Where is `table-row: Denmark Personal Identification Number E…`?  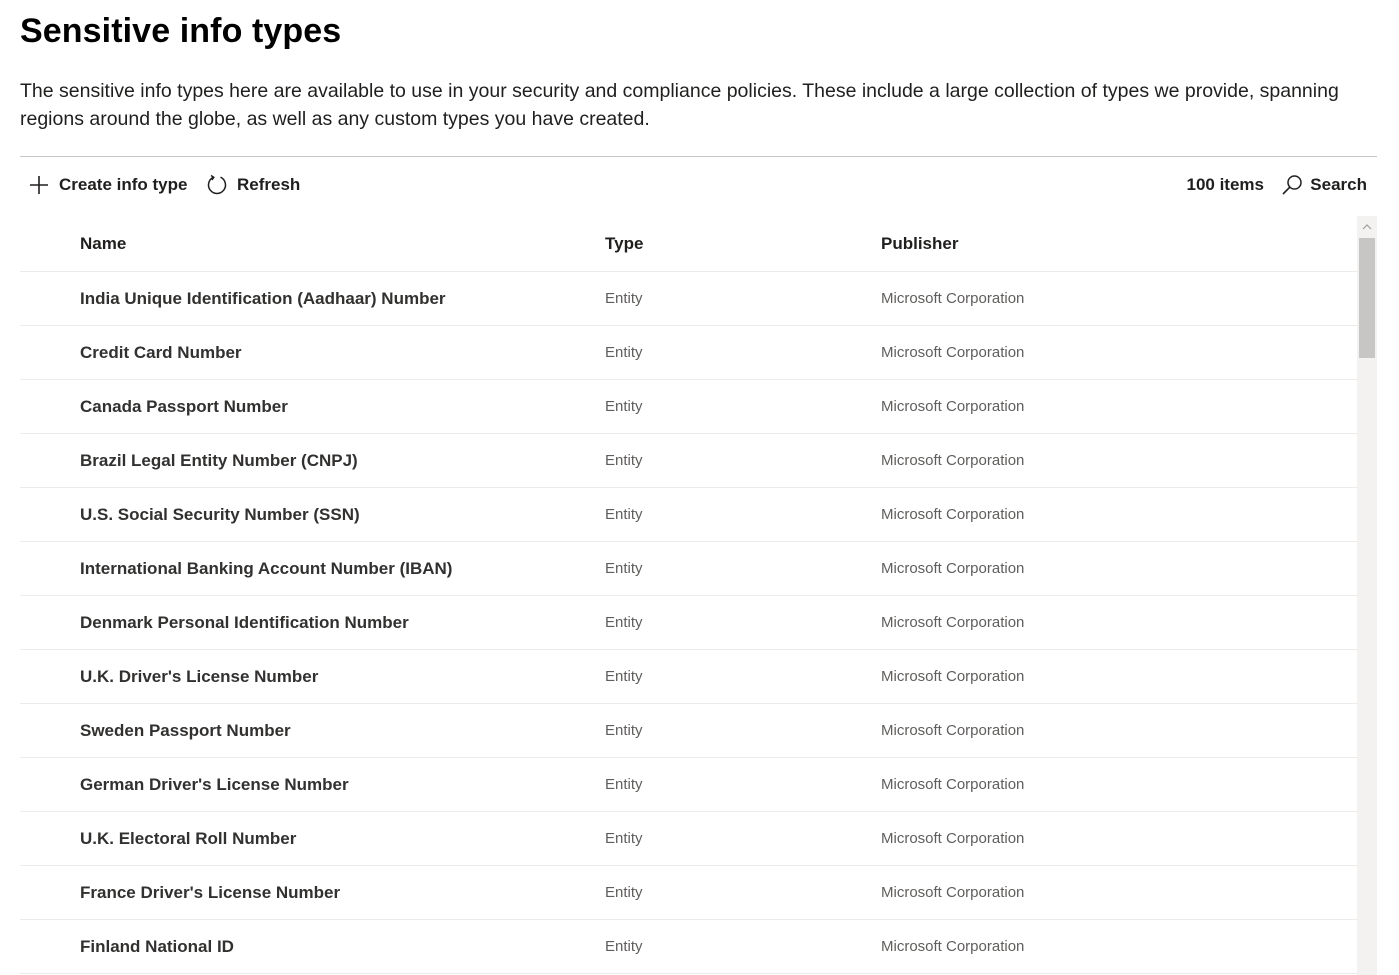
table-row: Denmark Personal Identification Number E… is located at coordinates (688, 623).